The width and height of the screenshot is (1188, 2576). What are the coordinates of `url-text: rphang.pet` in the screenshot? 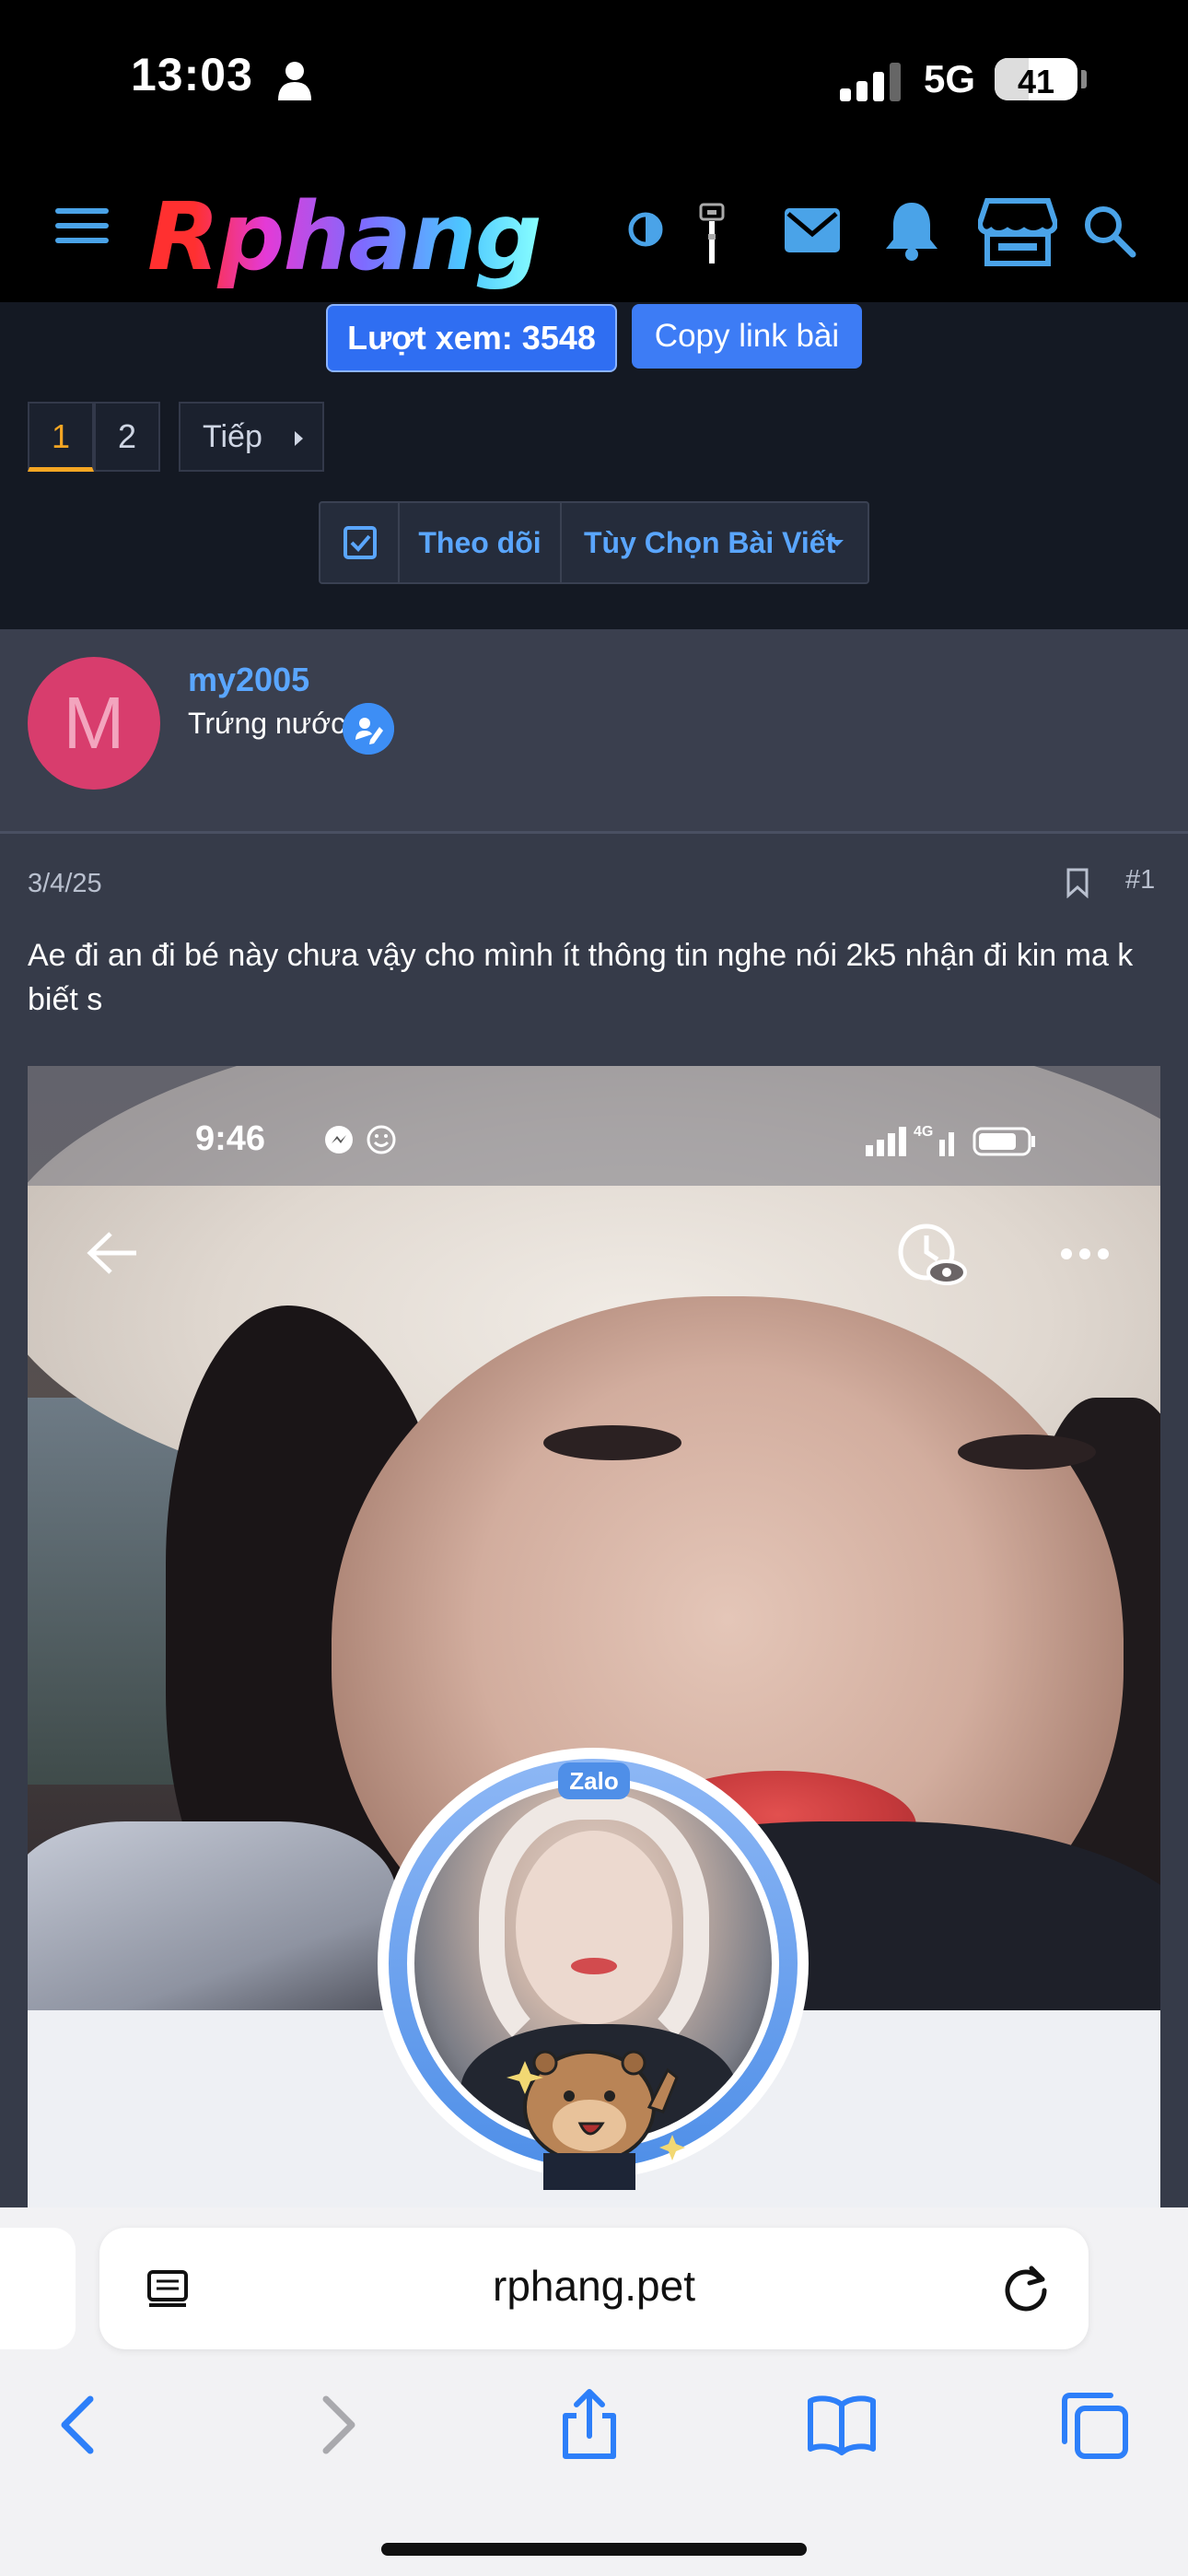 It's located at (594, 2286).